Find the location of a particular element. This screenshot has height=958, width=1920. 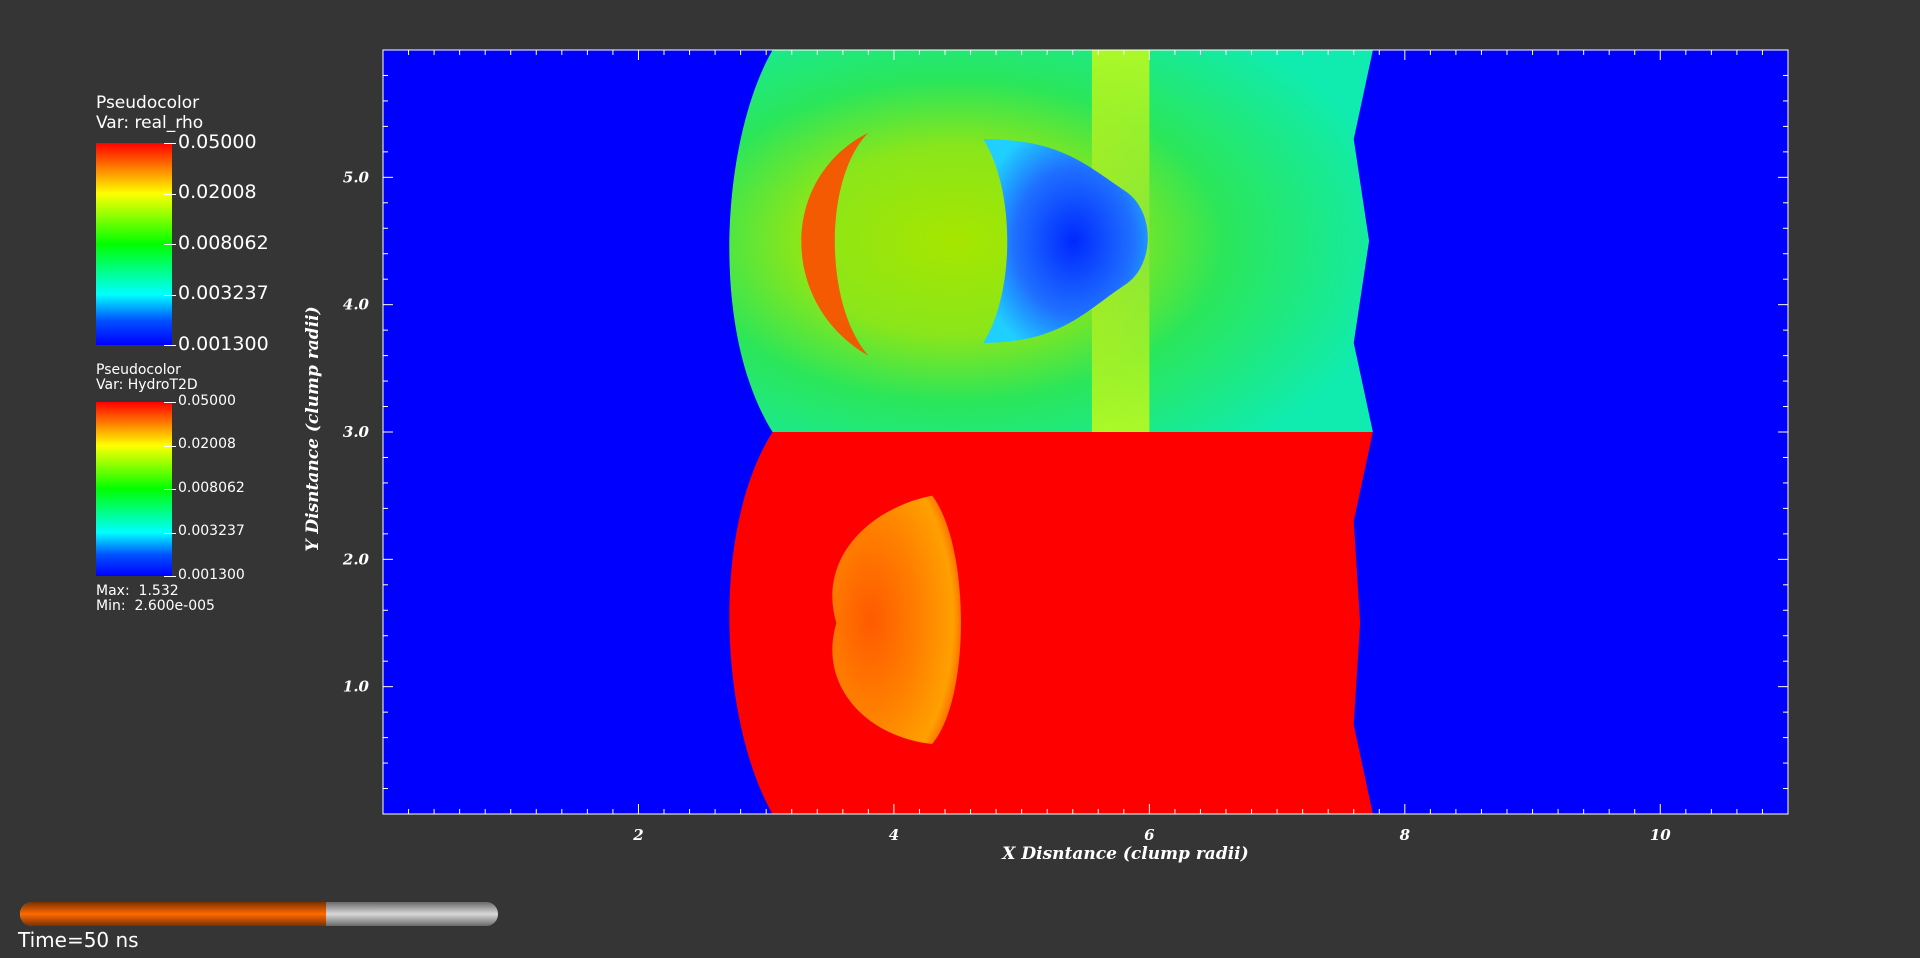

y-tick-label: 2.0 is located at coordinates (356, 559).